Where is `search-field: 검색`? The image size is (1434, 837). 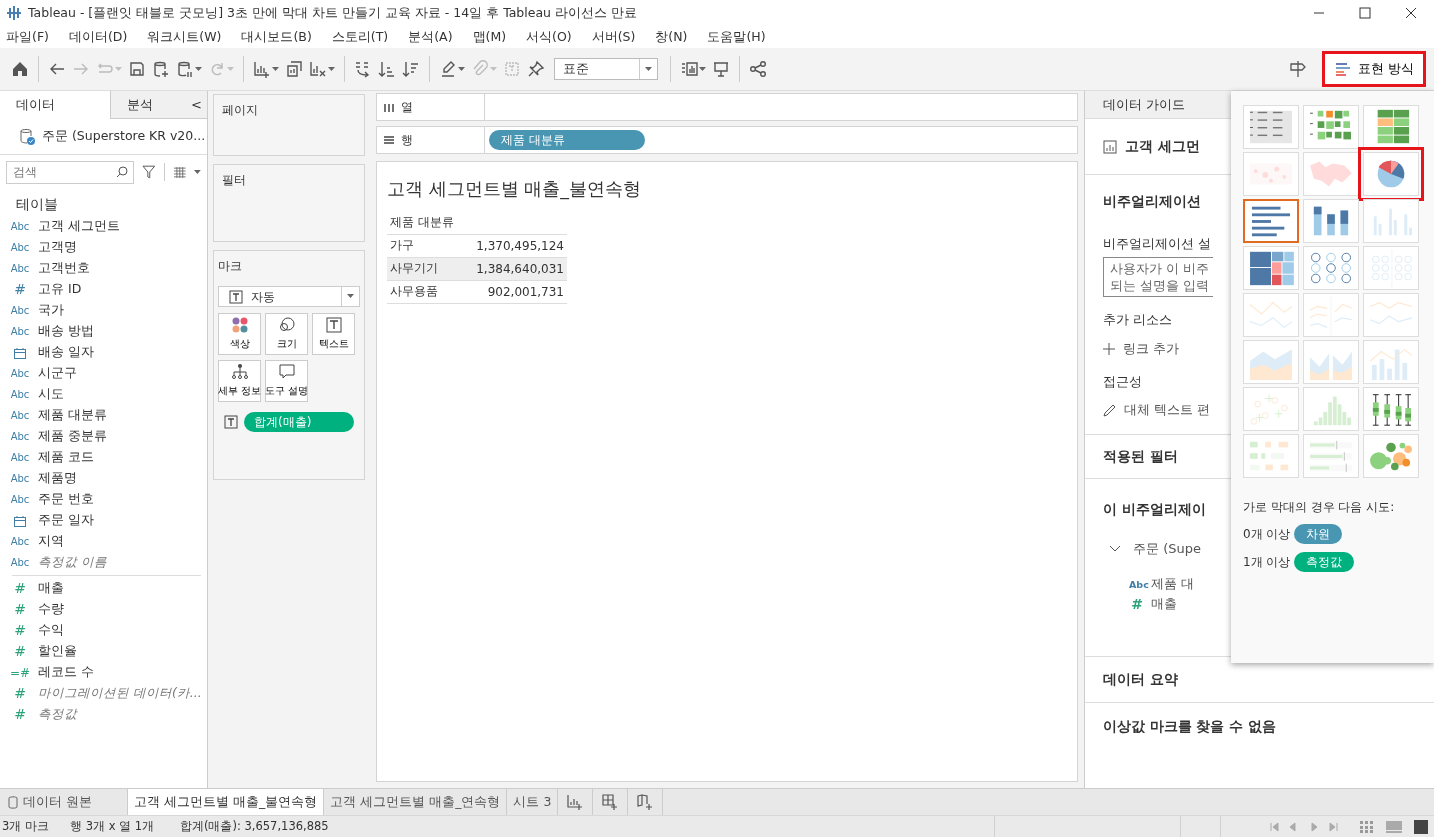
search-field: 검색 is located at coordinates (70, 172).